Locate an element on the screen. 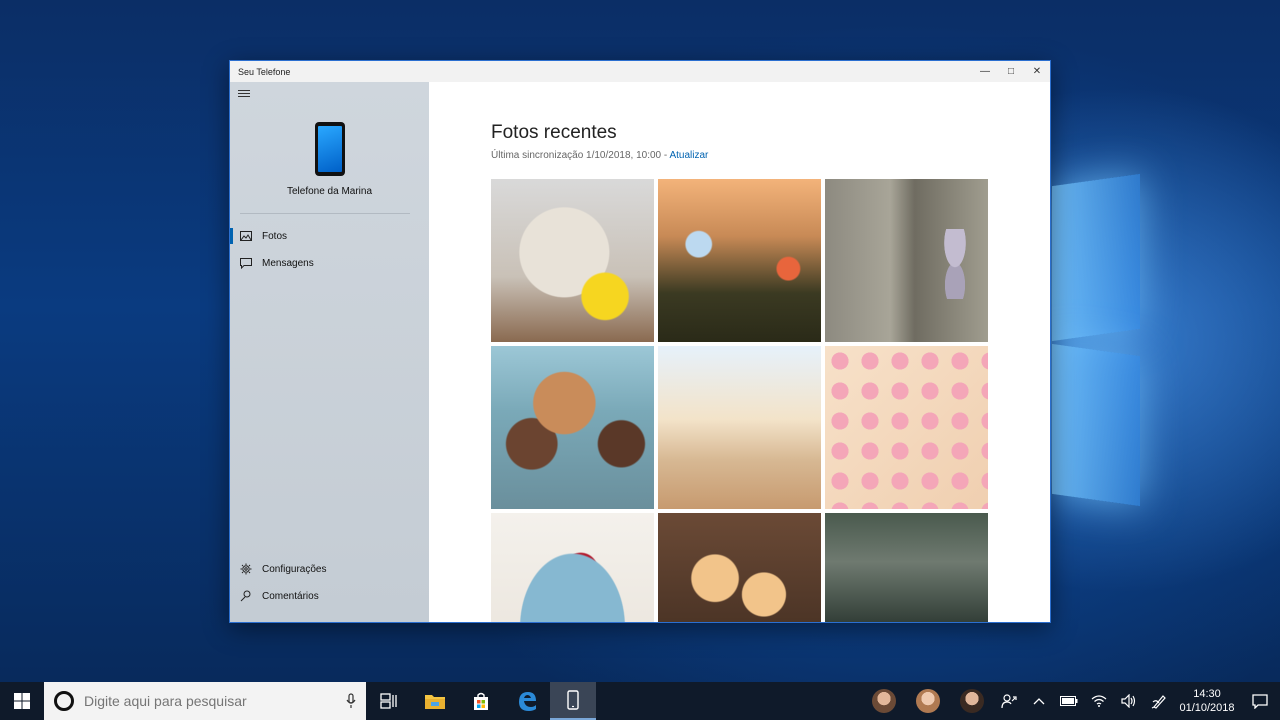  windows-logo-light is located at coordinates (1097, 340).